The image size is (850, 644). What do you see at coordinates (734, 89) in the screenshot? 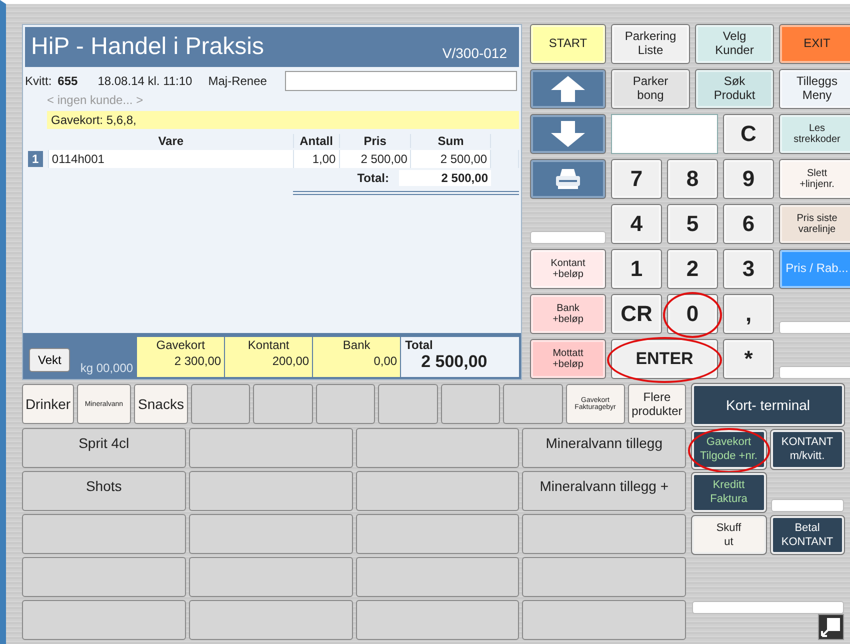
I see `key-button: Søk Produkt` at bounding box center [734, 89].